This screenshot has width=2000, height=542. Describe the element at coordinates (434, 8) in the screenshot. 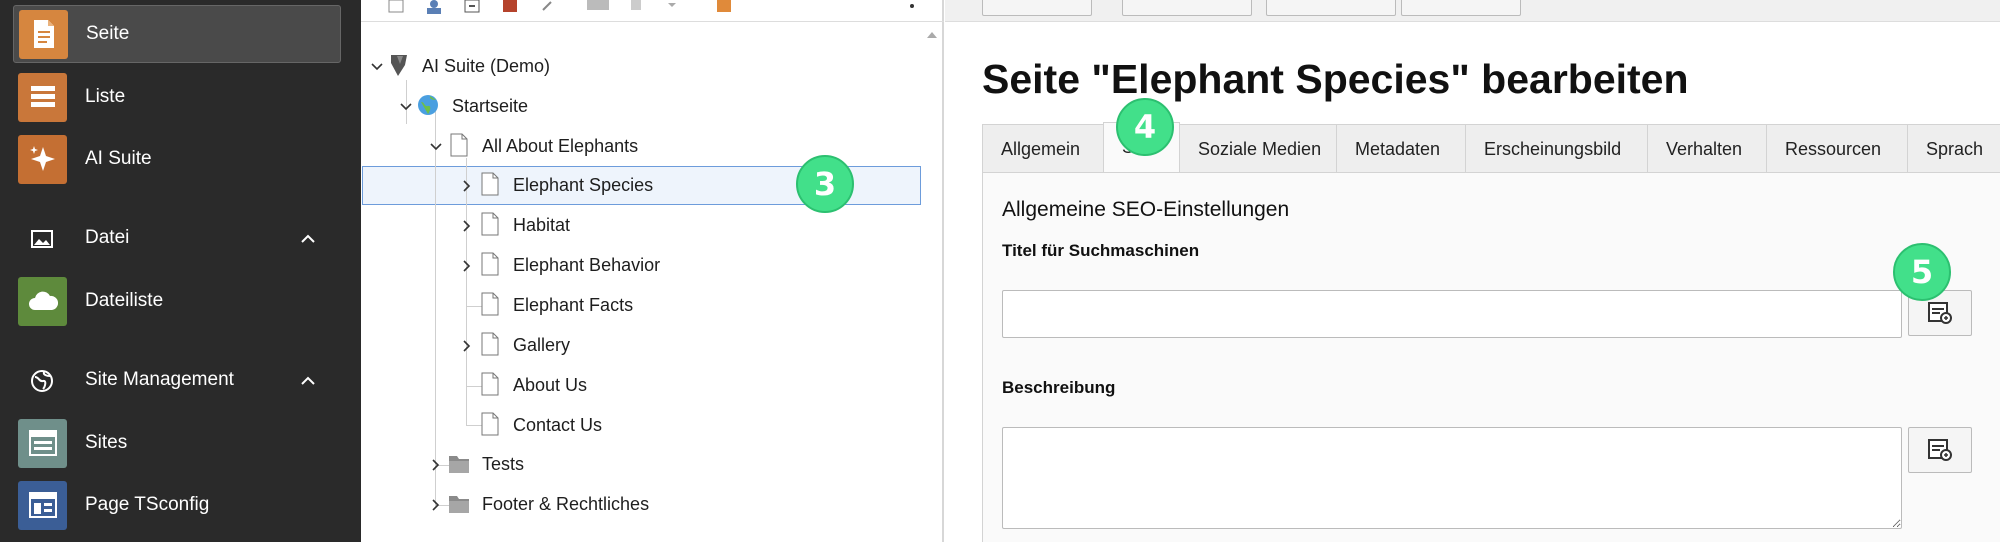

I see `user-icon` at that location.